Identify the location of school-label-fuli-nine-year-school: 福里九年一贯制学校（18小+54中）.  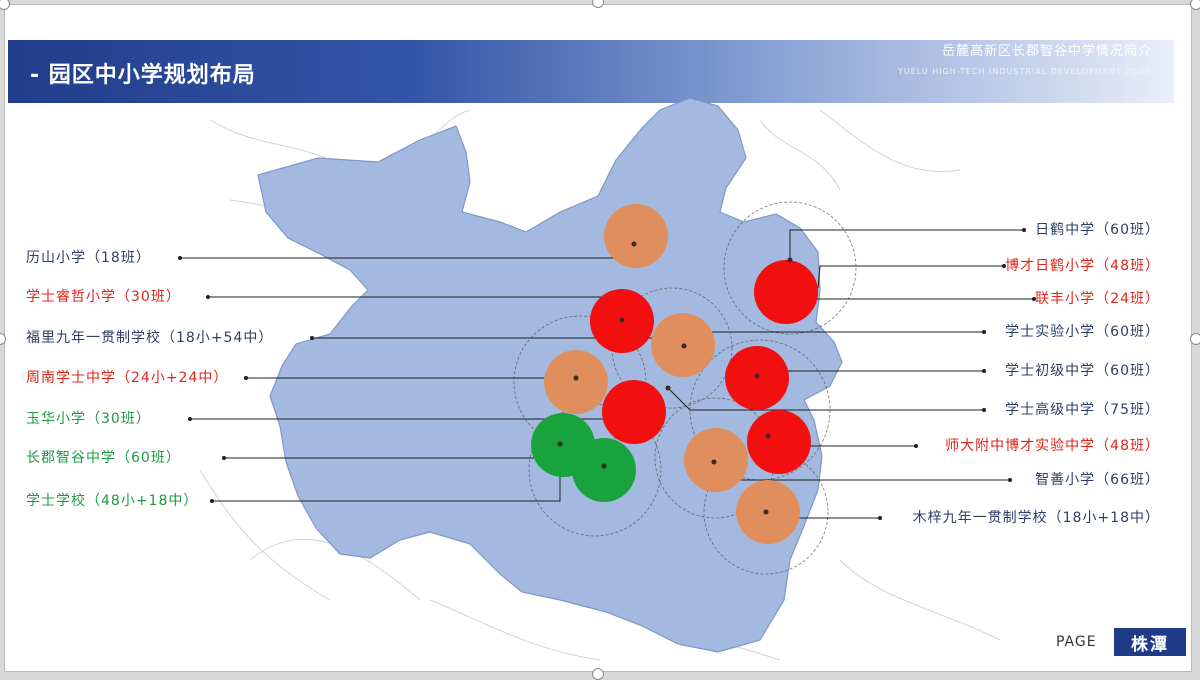
(150, 338).